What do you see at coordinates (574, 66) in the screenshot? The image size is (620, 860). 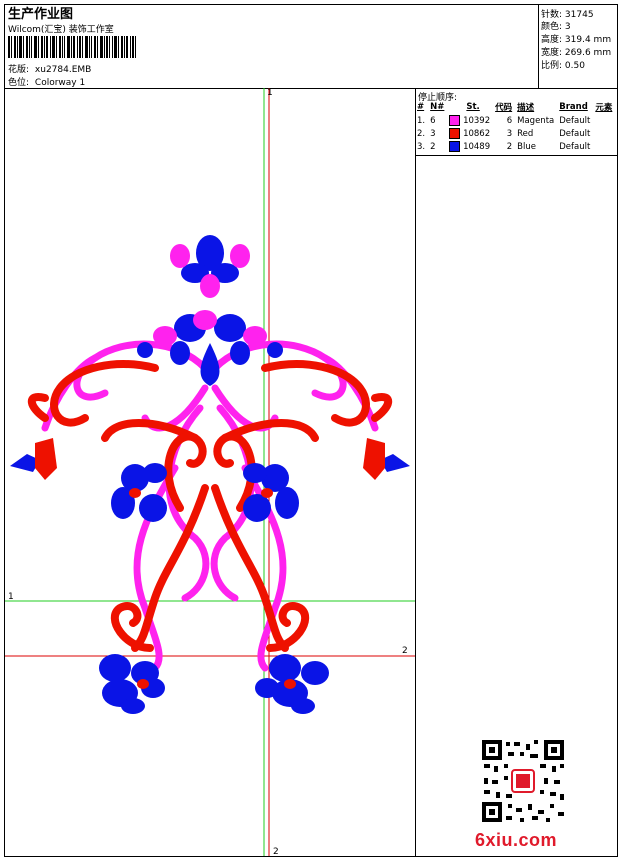 I see `stat-value: 0.50` at bounding box center [574, 66].